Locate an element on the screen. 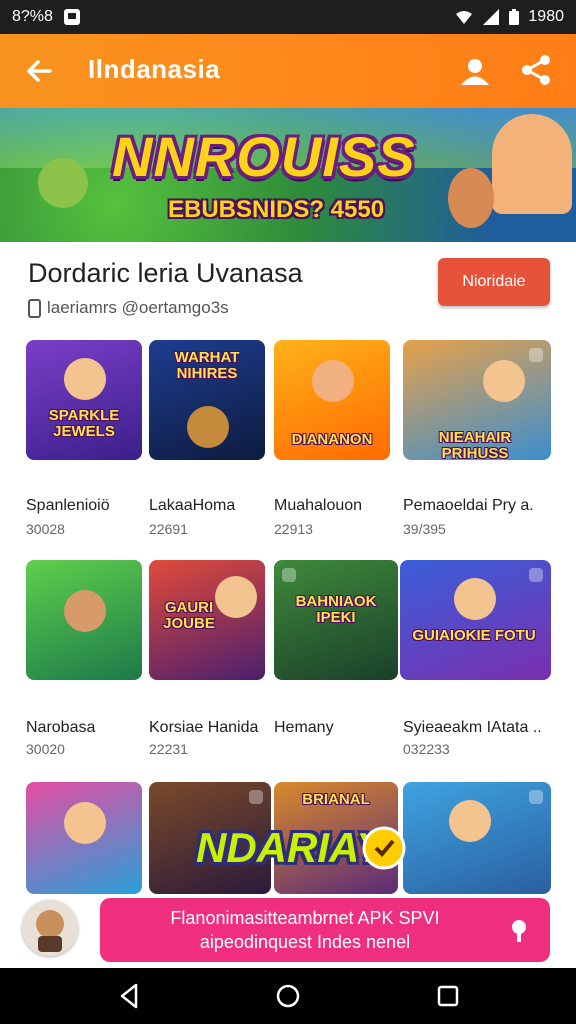 The image size is (576, 1024). status-time: 1980 is located at coordinates (546, 16).